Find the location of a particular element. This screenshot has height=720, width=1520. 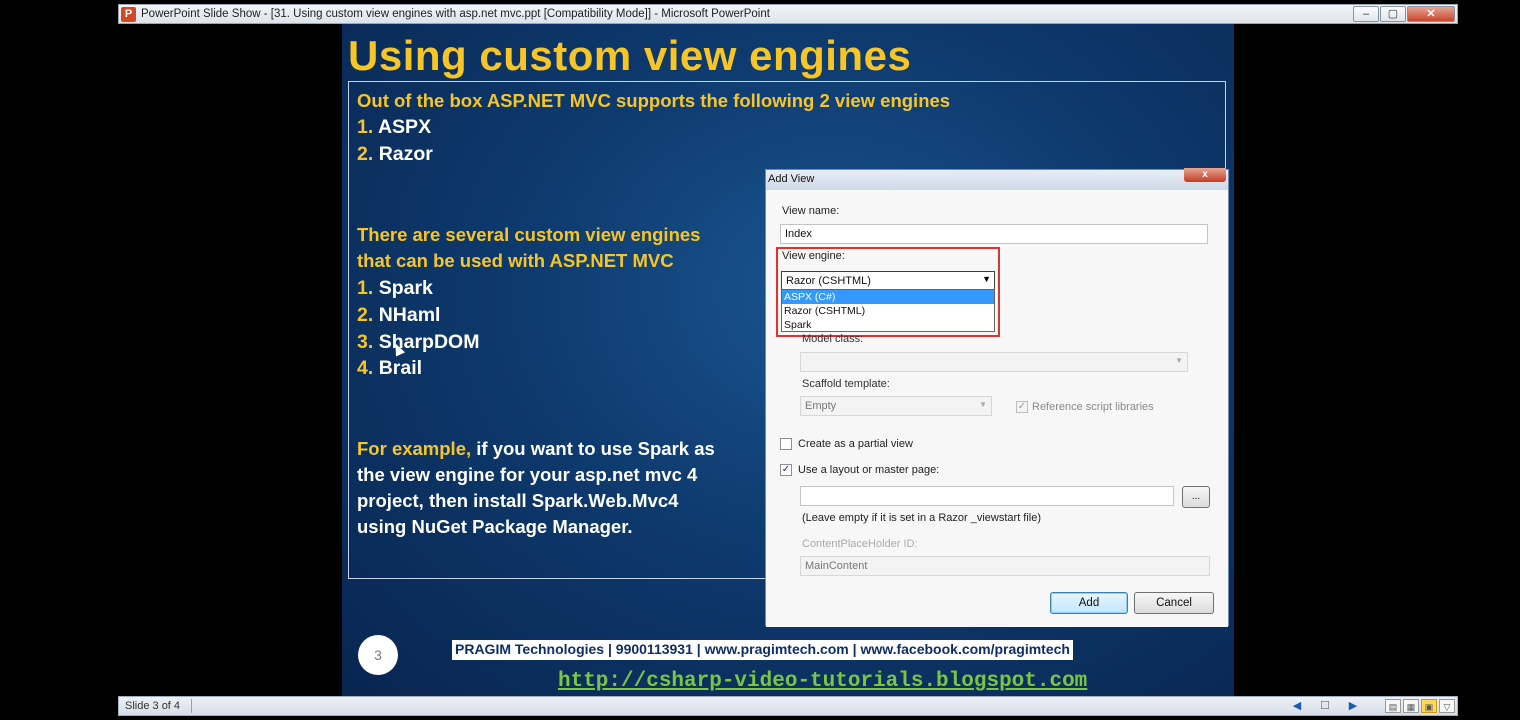

custom-intro-line: that can be used with ASP.NET MVC is located at coordinates (515, 260).